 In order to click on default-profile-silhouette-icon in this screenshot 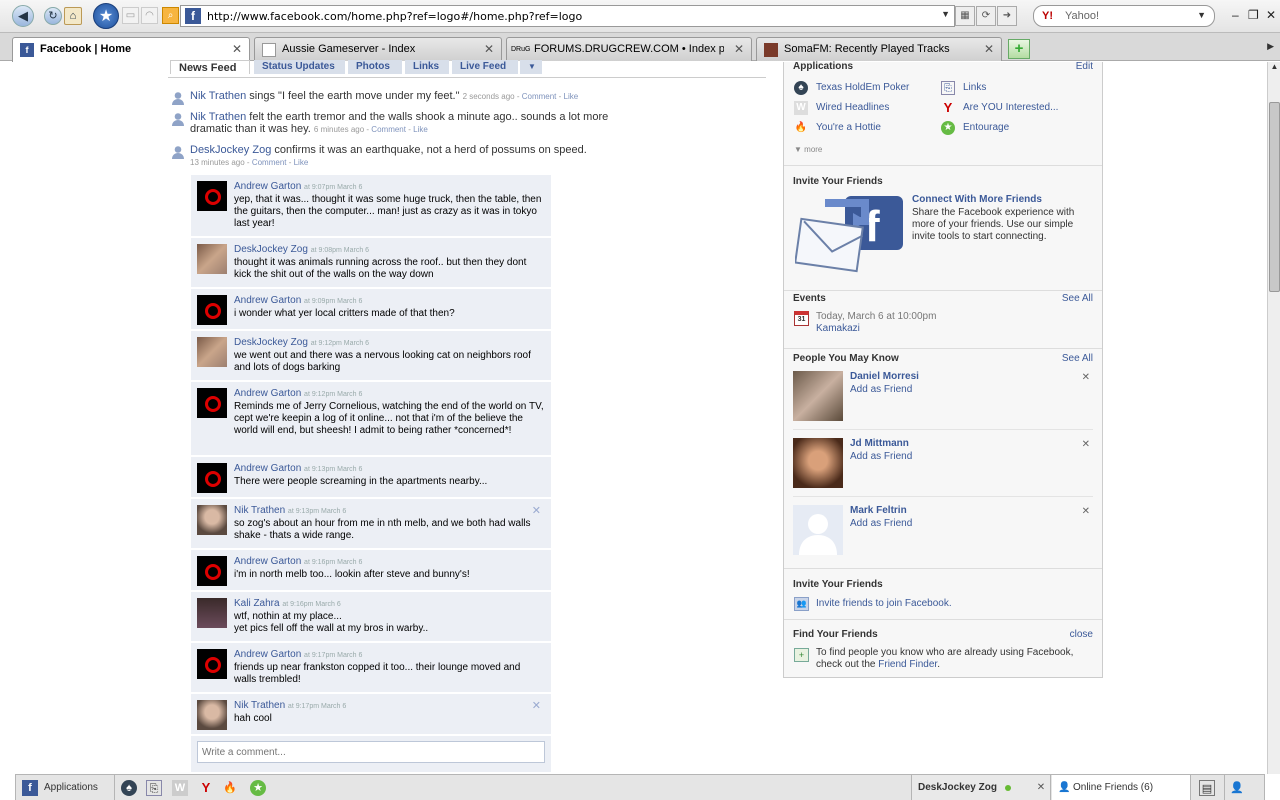, I will do `click(818, 530)`.